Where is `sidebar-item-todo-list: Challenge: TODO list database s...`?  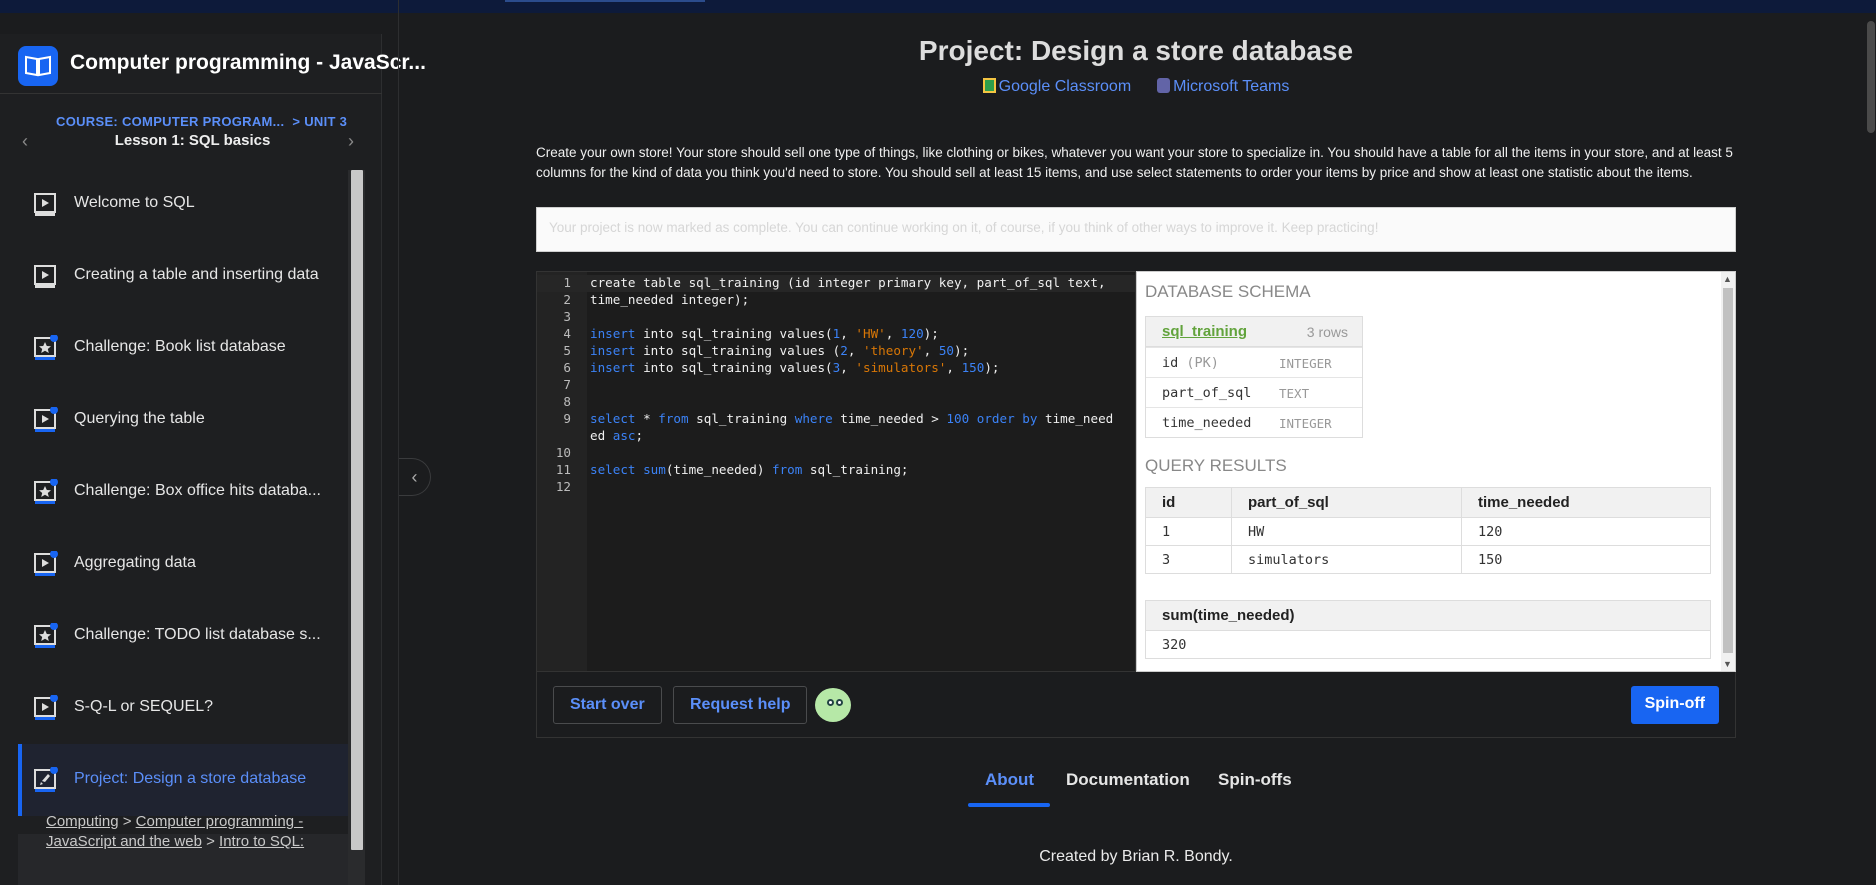 sidebar-item-todo-list: Challenge: TODO list database s... is located at coordinates (183, 636).